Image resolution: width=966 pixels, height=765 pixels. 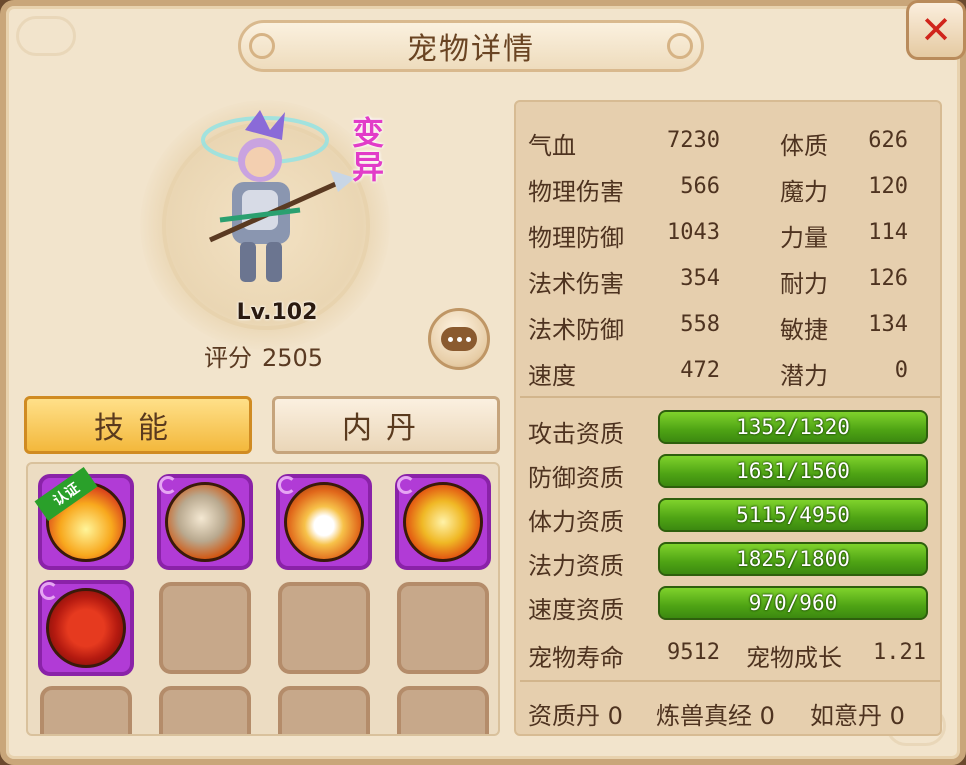 I want to click on aptitude-bar-attack: 1352/1320, so click(x=793, y=427).